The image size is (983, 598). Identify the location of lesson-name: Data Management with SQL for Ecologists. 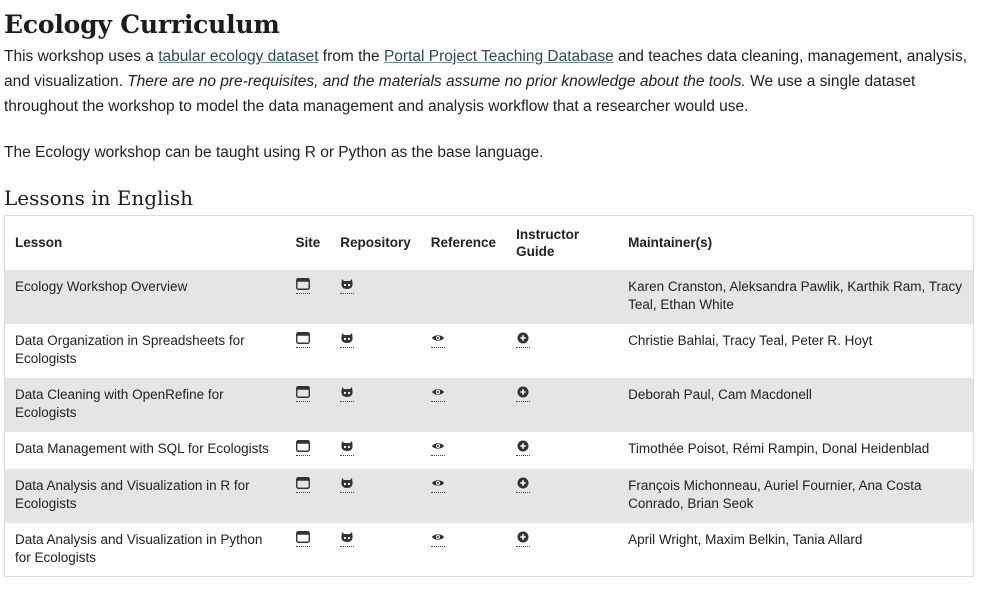
(142, 448).